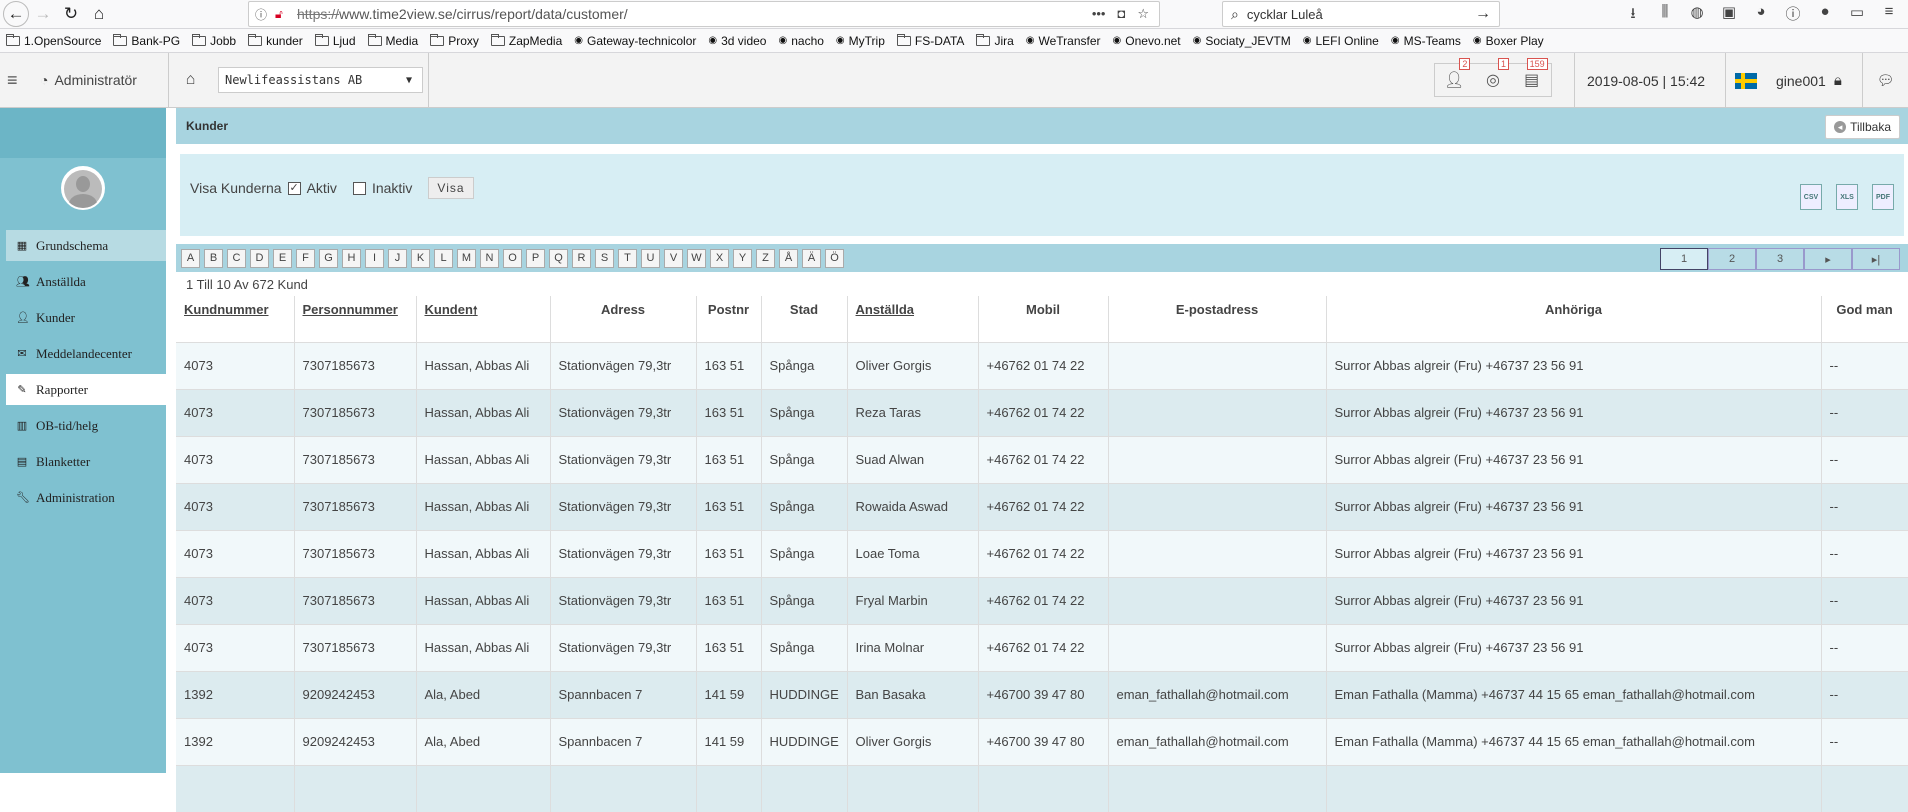 This screenshot has height=812, width=1908. I want to click on screenshot-icon: ▭, so click(1857, 15).